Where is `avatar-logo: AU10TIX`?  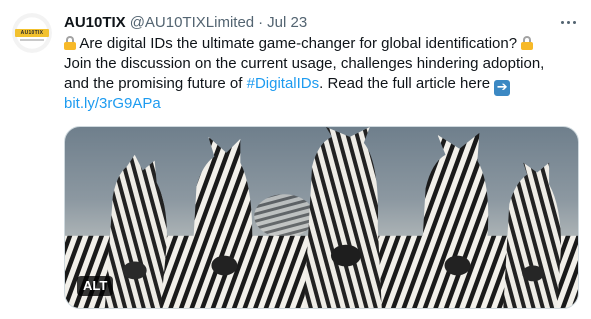 avatar-logo: AU10TIX is located at coordinates (32, 33).